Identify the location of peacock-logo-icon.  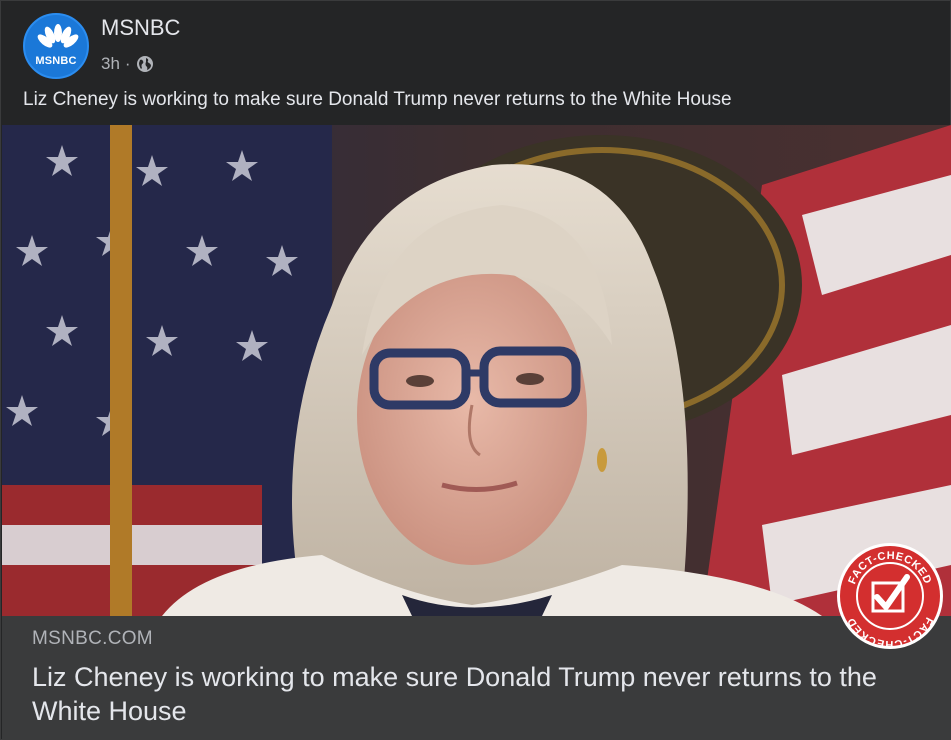
(58, 36).